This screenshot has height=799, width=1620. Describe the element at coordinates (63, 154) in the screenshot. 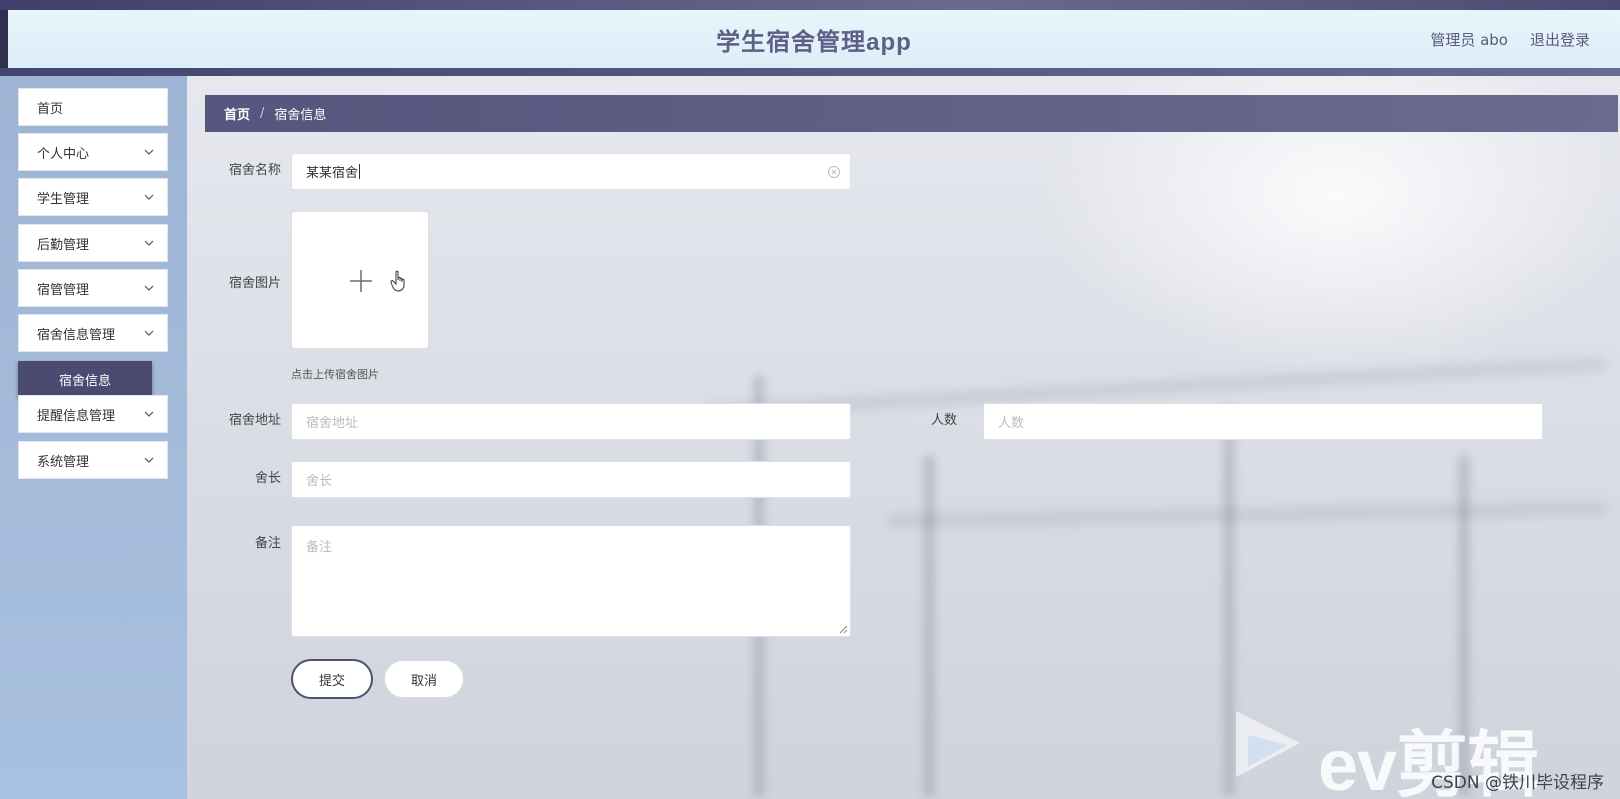

I see `sidebar-item-label: 个人中心` at that location.